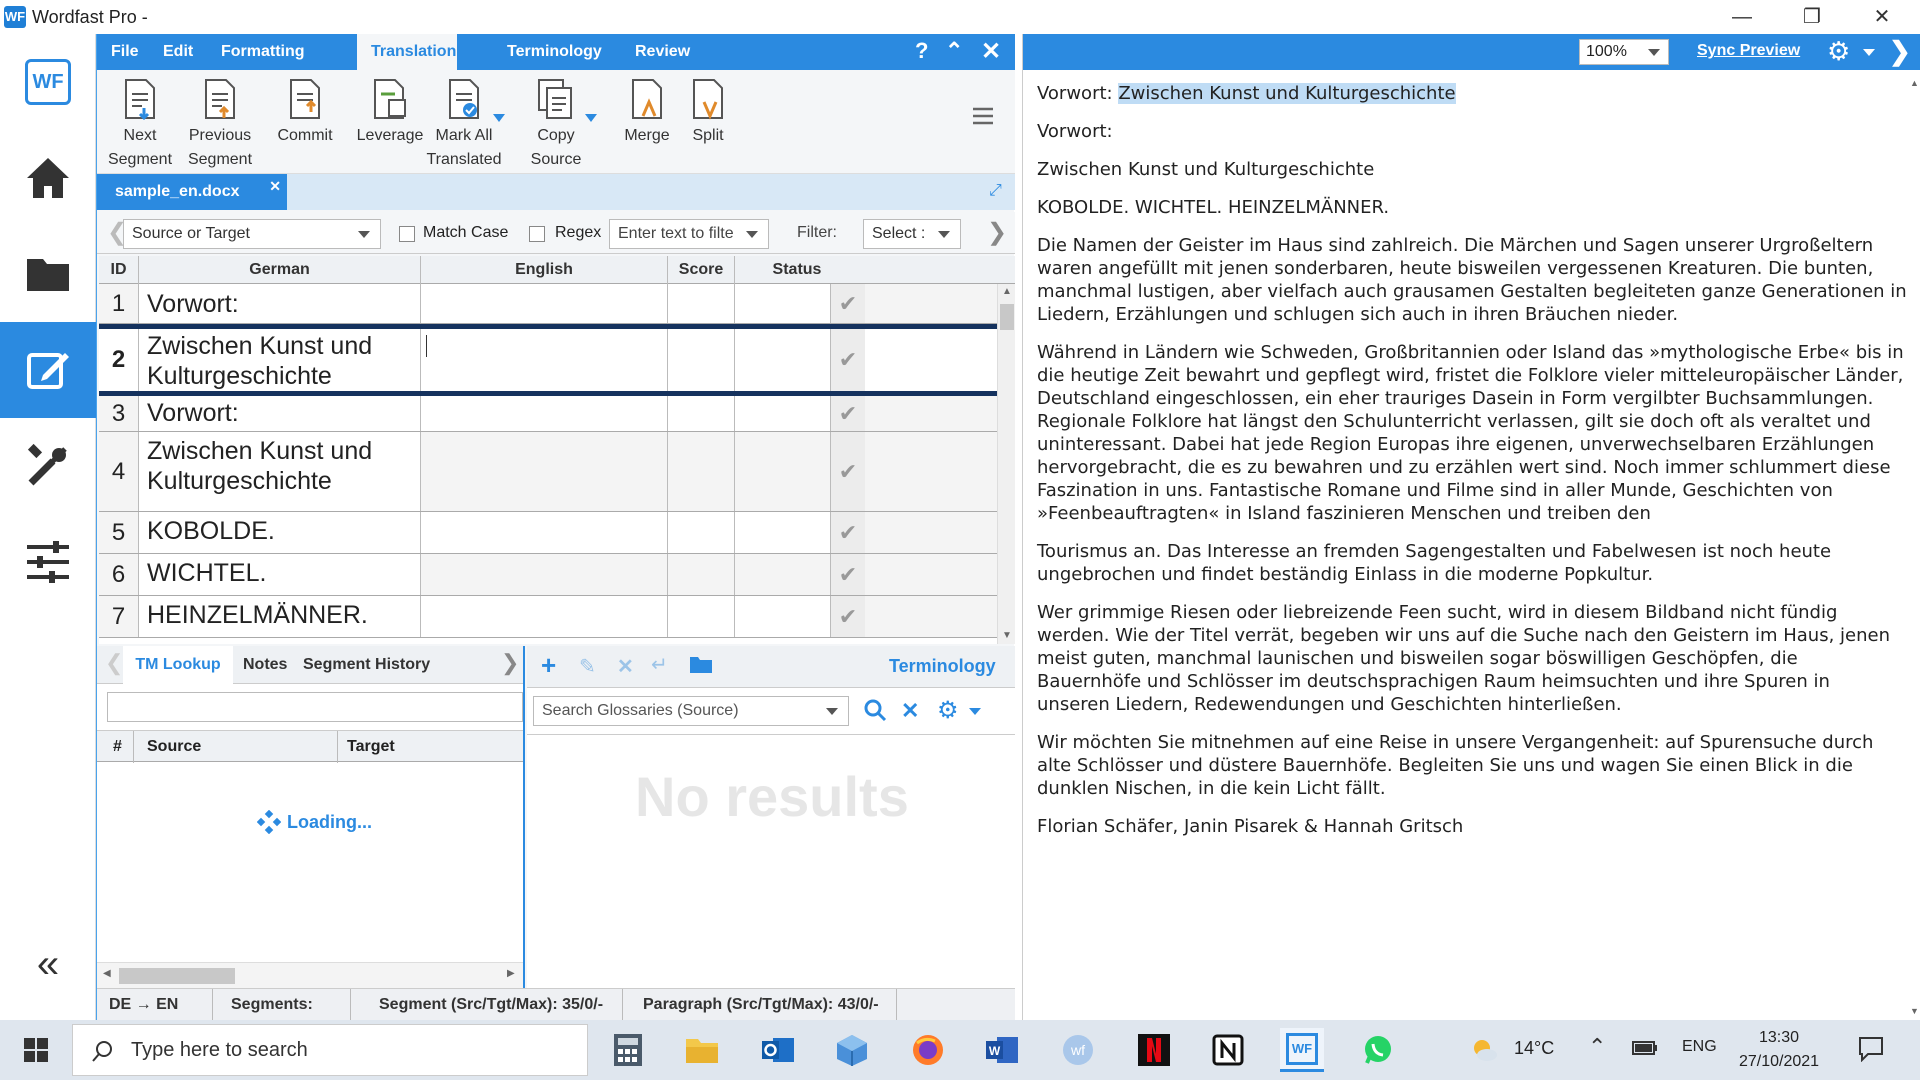 The width and height of the screenshot is (1920, 1080). Describe the element at coordinates (852, 1050) in the screenshot. I see `3d-builder-app` at that location.